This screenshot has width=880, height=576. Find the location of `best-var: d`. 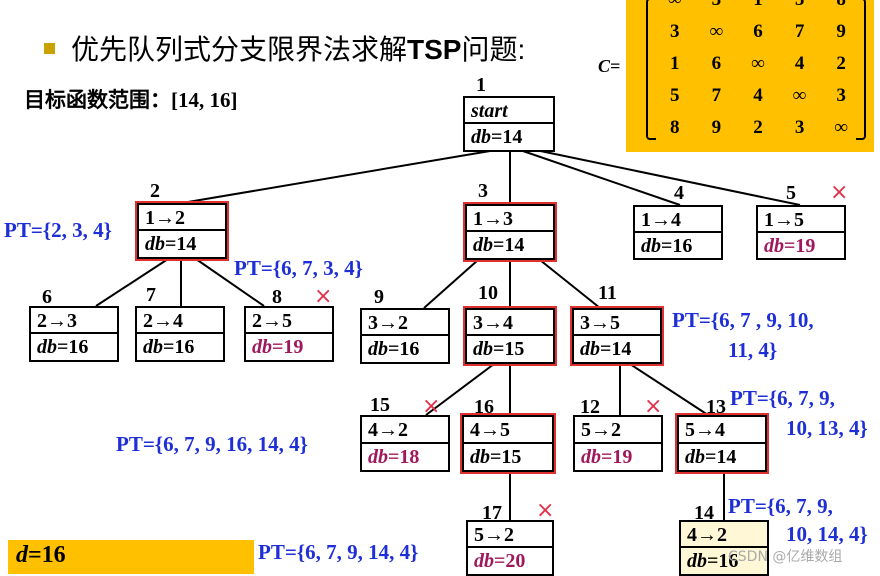

best-var: d is located at coordinates (22, 555).